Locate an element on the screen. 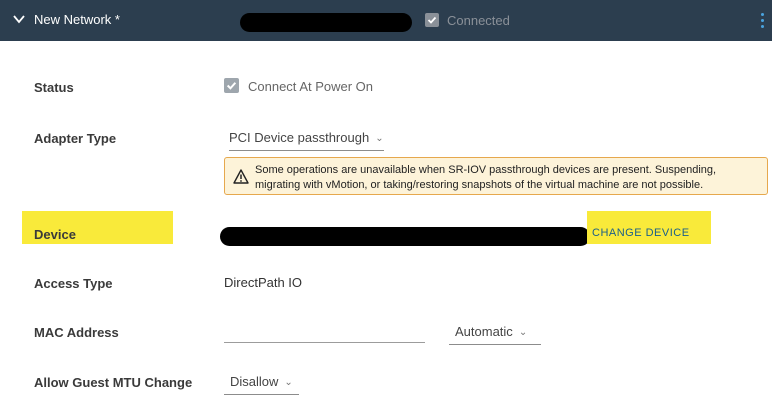 The image size is (772, 395). mac-mode-select: Automatic ⌄ is located at coordinates (495, 334).